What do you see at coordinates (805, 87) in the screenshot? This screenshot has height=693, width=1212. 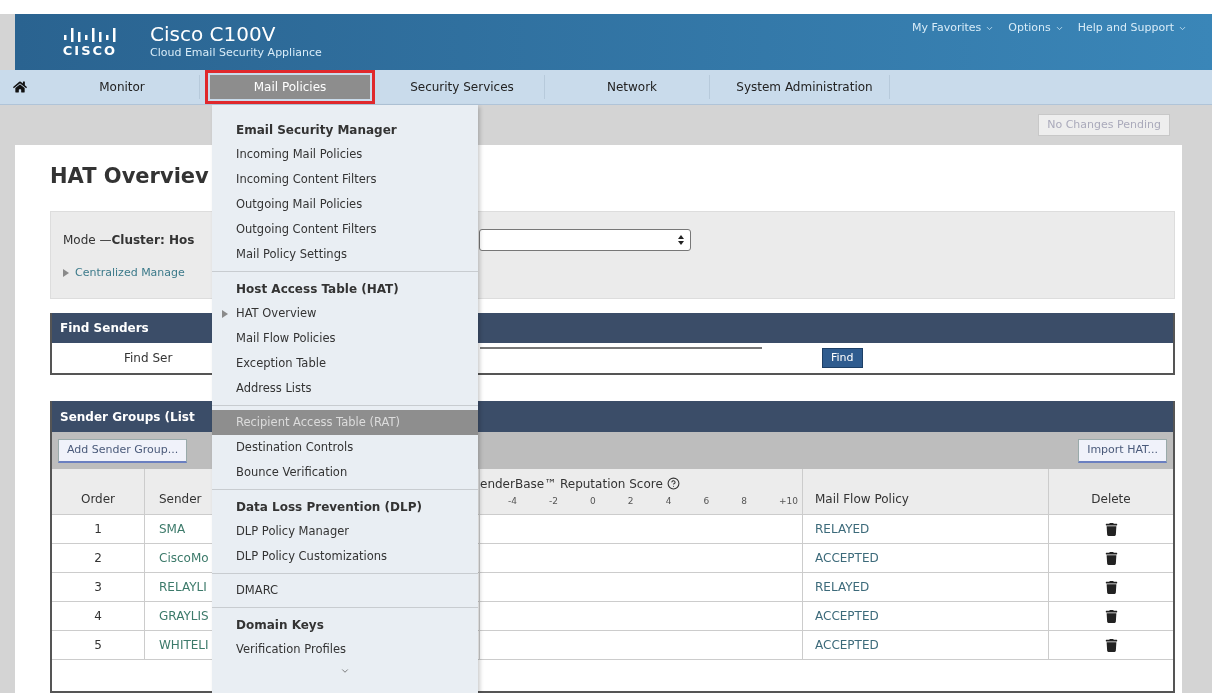 I see `nav-tab: System Administration` at bounding box center [805, 87].